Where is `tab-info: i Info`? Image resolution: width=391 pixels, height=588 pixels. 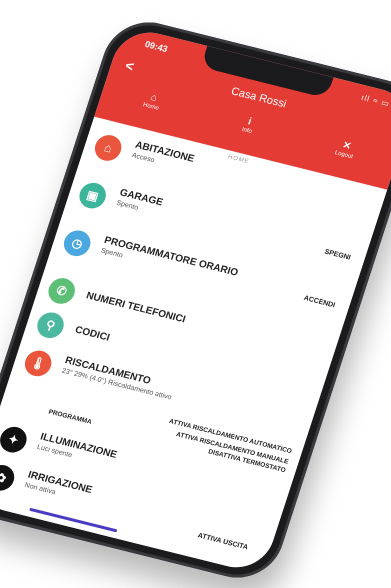
tab-info: i Info is located at coordinates (248, 125).